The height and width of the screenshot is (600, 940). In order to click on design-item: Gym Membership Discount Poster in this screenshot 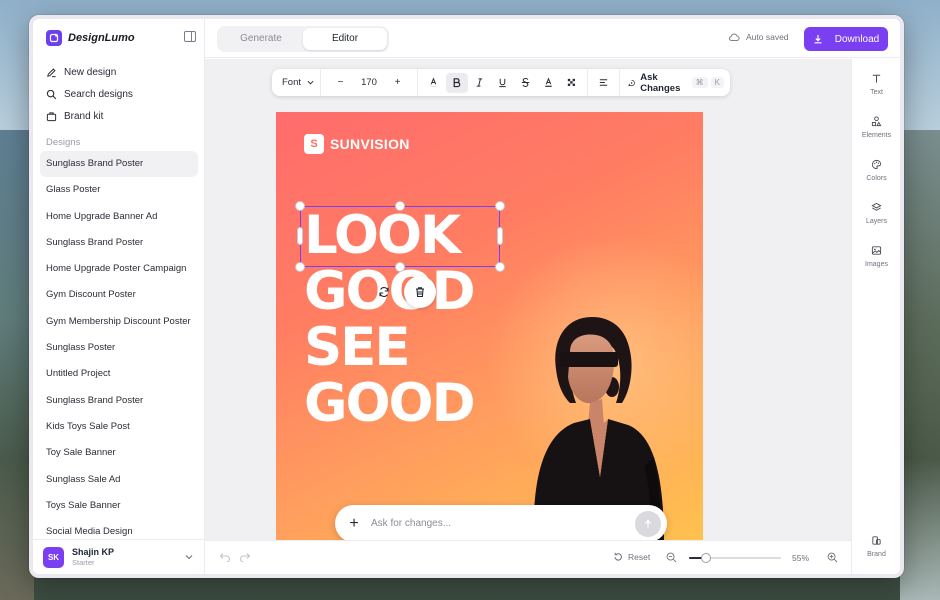, I will do `click(119, 322)`.